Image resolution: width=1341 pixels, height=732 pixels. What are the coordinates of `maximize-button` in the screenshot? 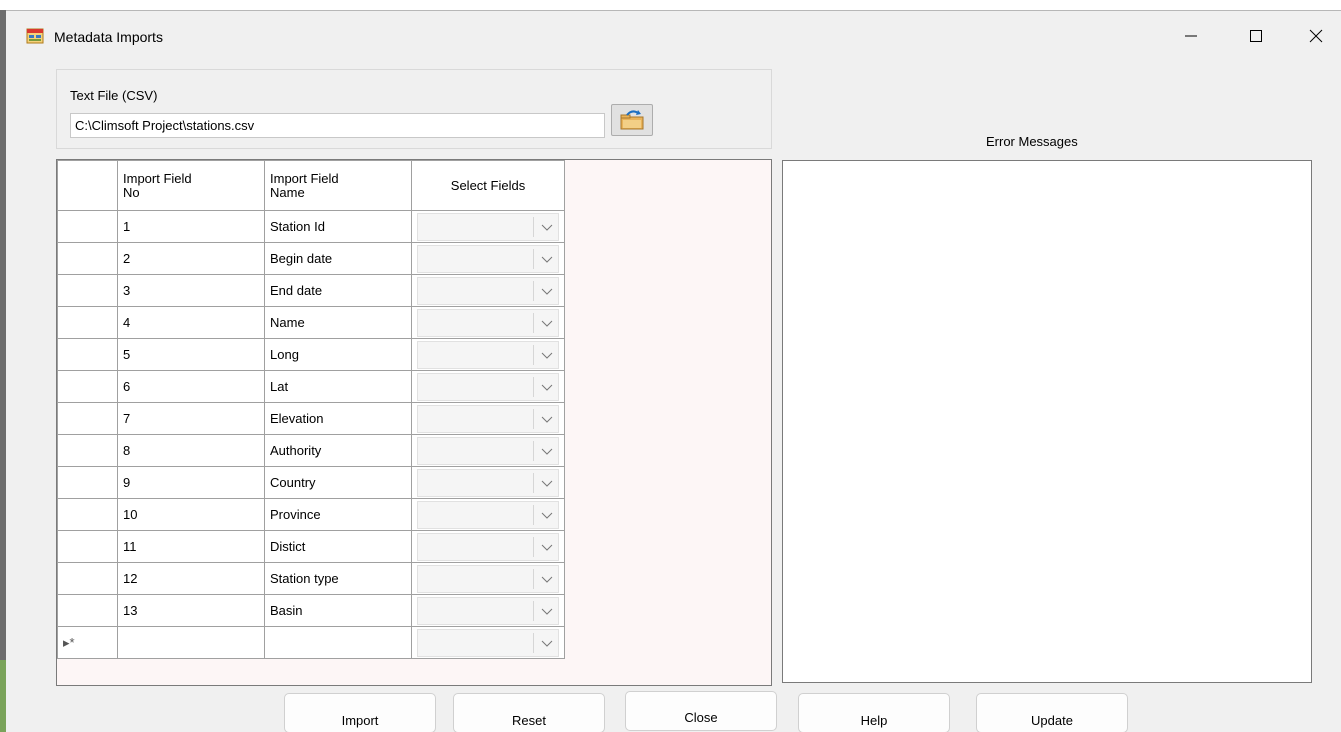 It's located at (1256, 36).